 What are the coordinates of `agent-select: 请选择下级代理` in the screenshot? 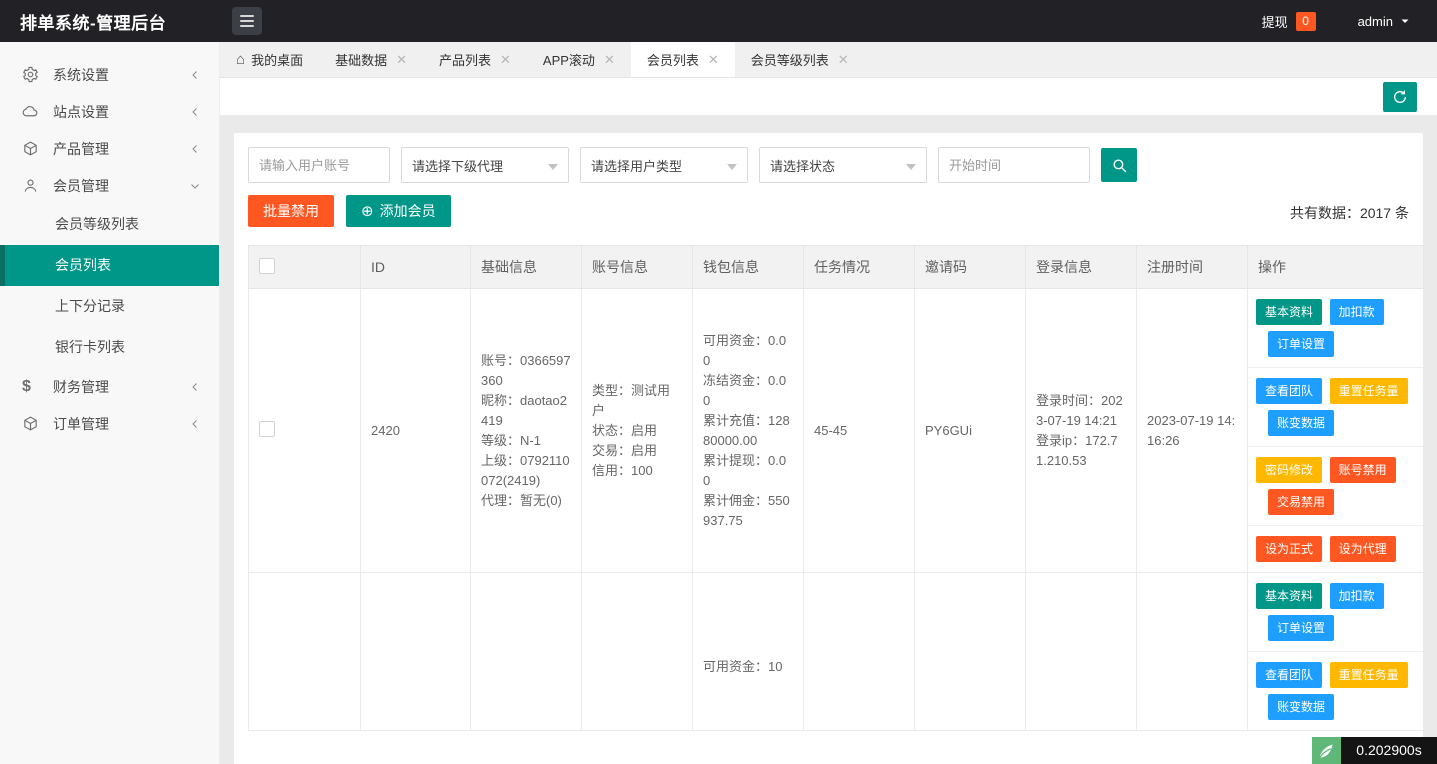 It's located at (485, 165).